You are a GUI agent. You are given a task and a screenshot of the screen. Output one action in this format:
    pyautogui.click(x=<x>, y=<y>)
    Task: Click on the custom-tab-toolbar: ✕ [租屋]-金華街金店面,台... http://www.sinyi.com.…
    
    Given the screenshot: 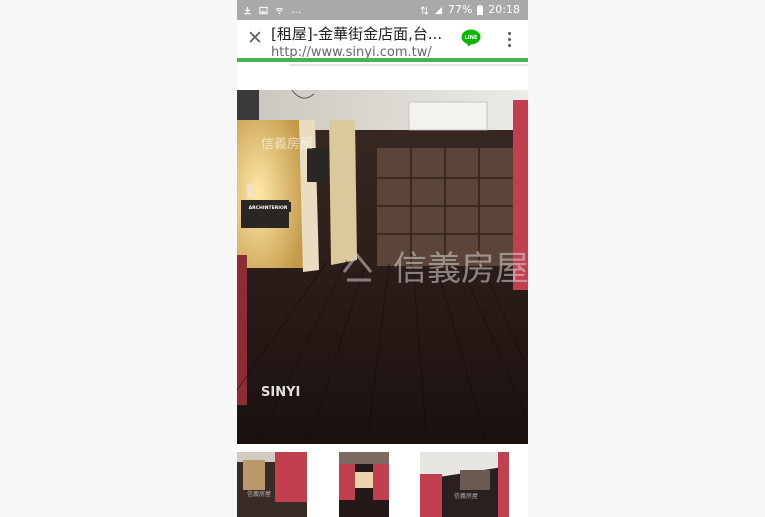 What is the action you would take?
    pyautogui.click(x=382, y=39)
    